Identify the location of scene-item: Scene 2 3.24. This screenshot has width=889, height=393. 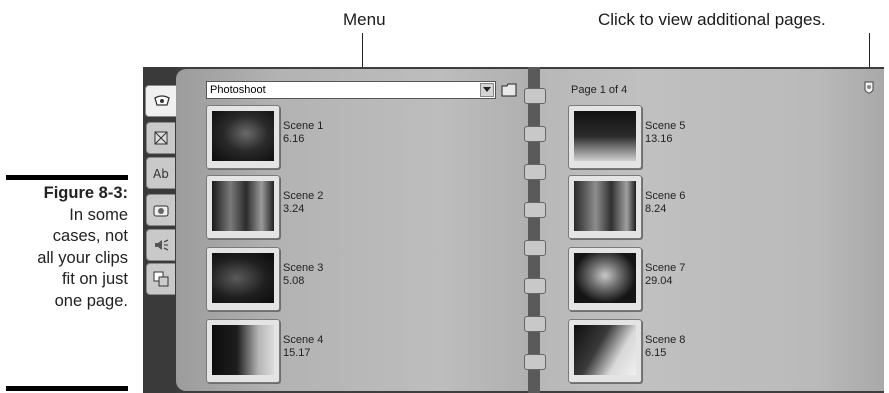
(306, 208).